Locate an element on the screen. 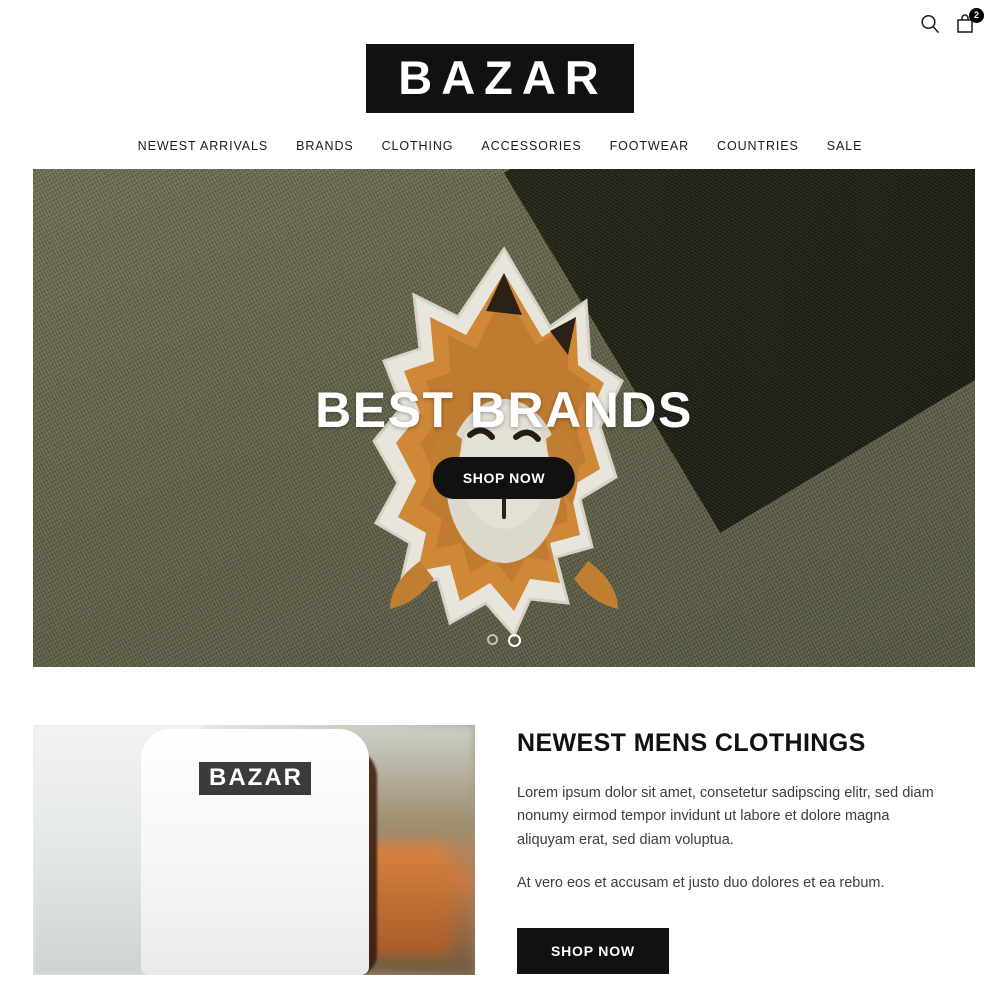 The width and height of the screenshot is (1000, 982). site-logo: BAZAR is located at coordinates (500, 78).